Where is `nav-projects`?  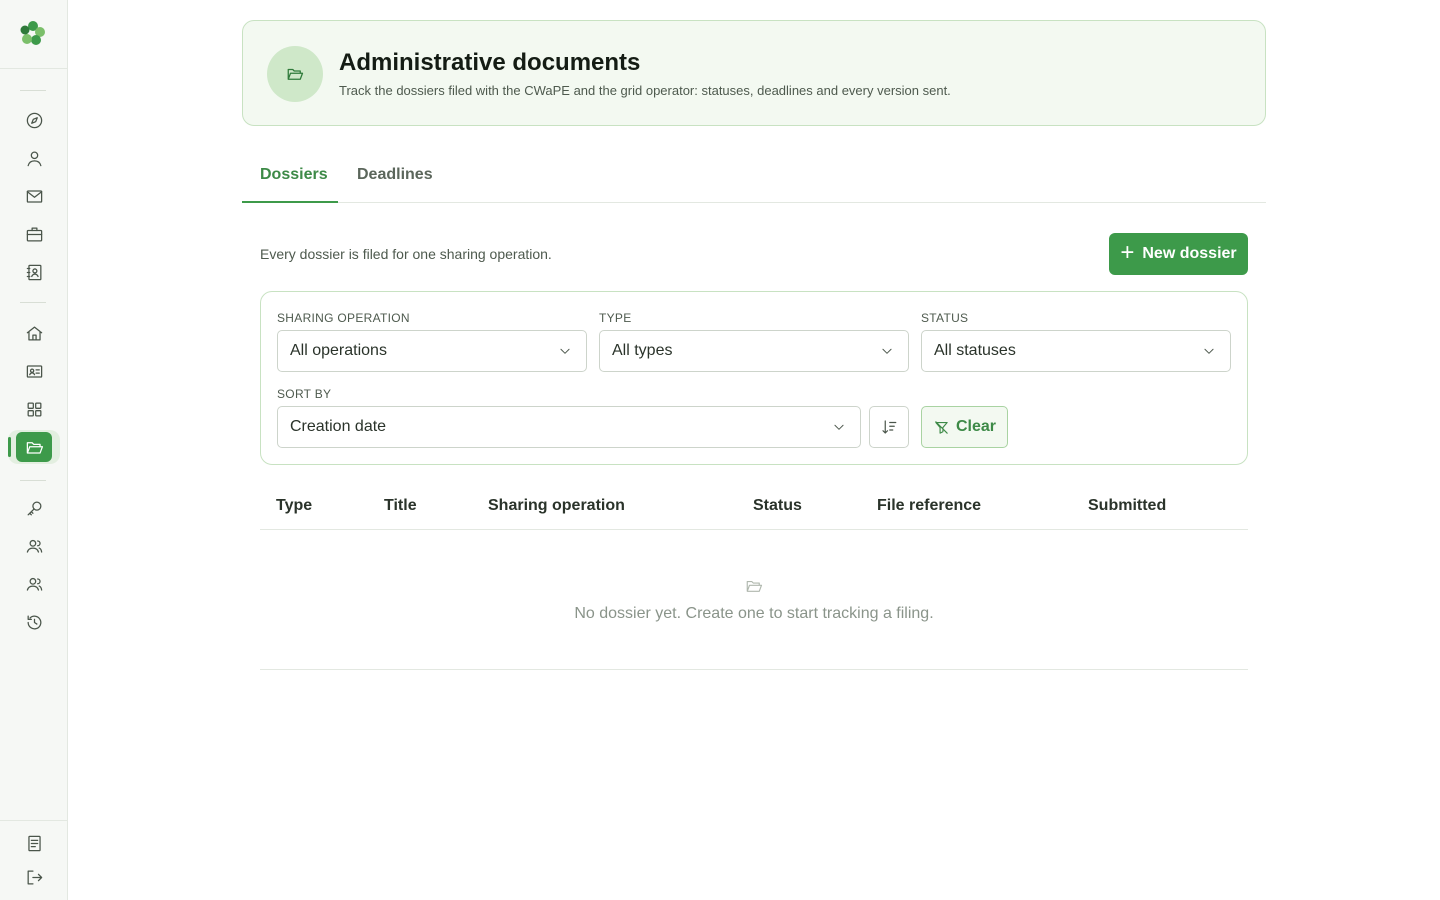
nav-projects is located at coordinates (34, 234).